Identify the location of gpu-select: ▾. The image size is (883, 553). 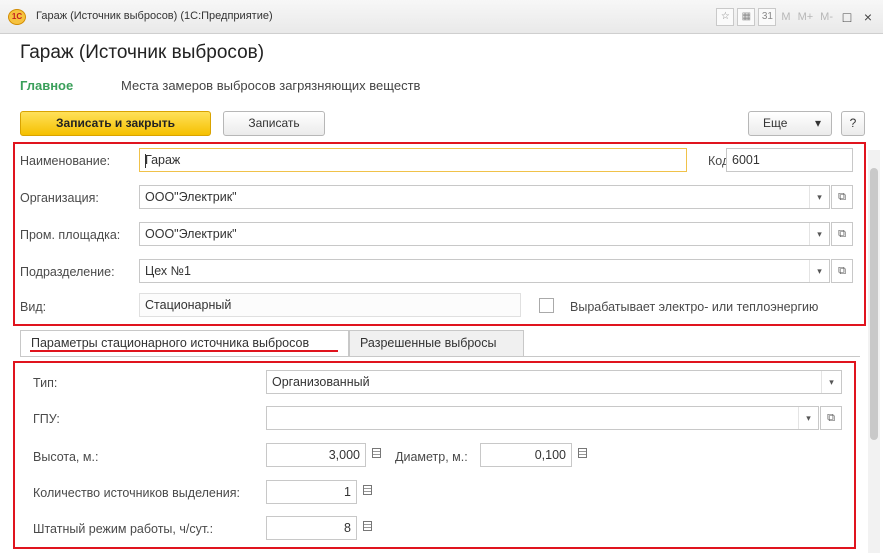
(542, 418).